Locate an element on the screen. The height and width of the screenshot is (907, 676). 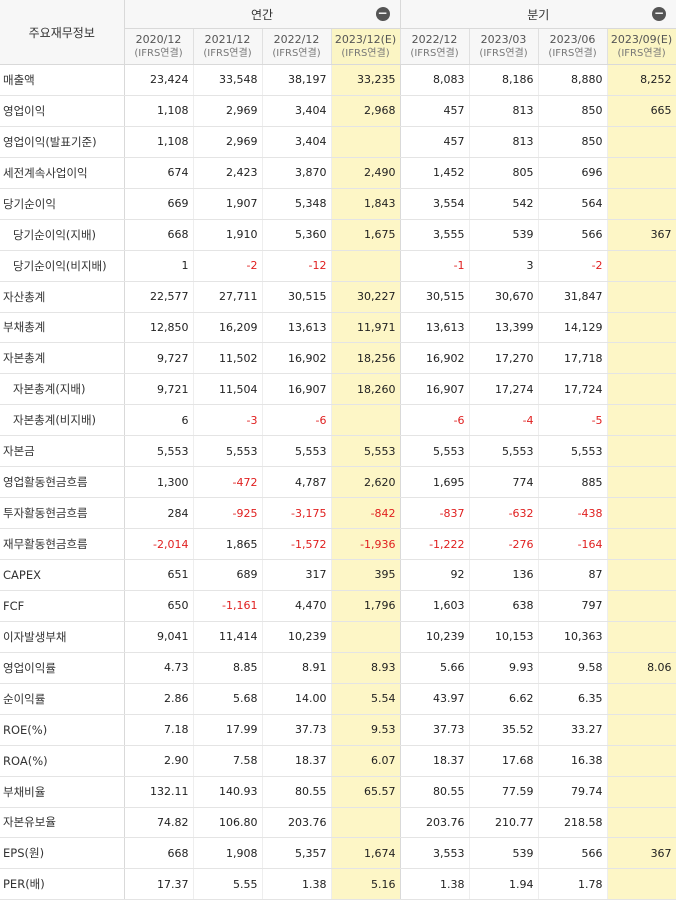
table-cell: -5 is located at coordinates (573, 420).